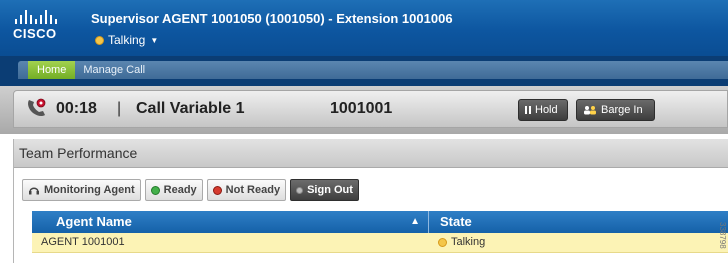 The width and height of the screenshot is (728, 263). What do you see at coordinates (590, 110) in the screenshot?
I see `barge-in-icon` at bounding box center [590, 110].